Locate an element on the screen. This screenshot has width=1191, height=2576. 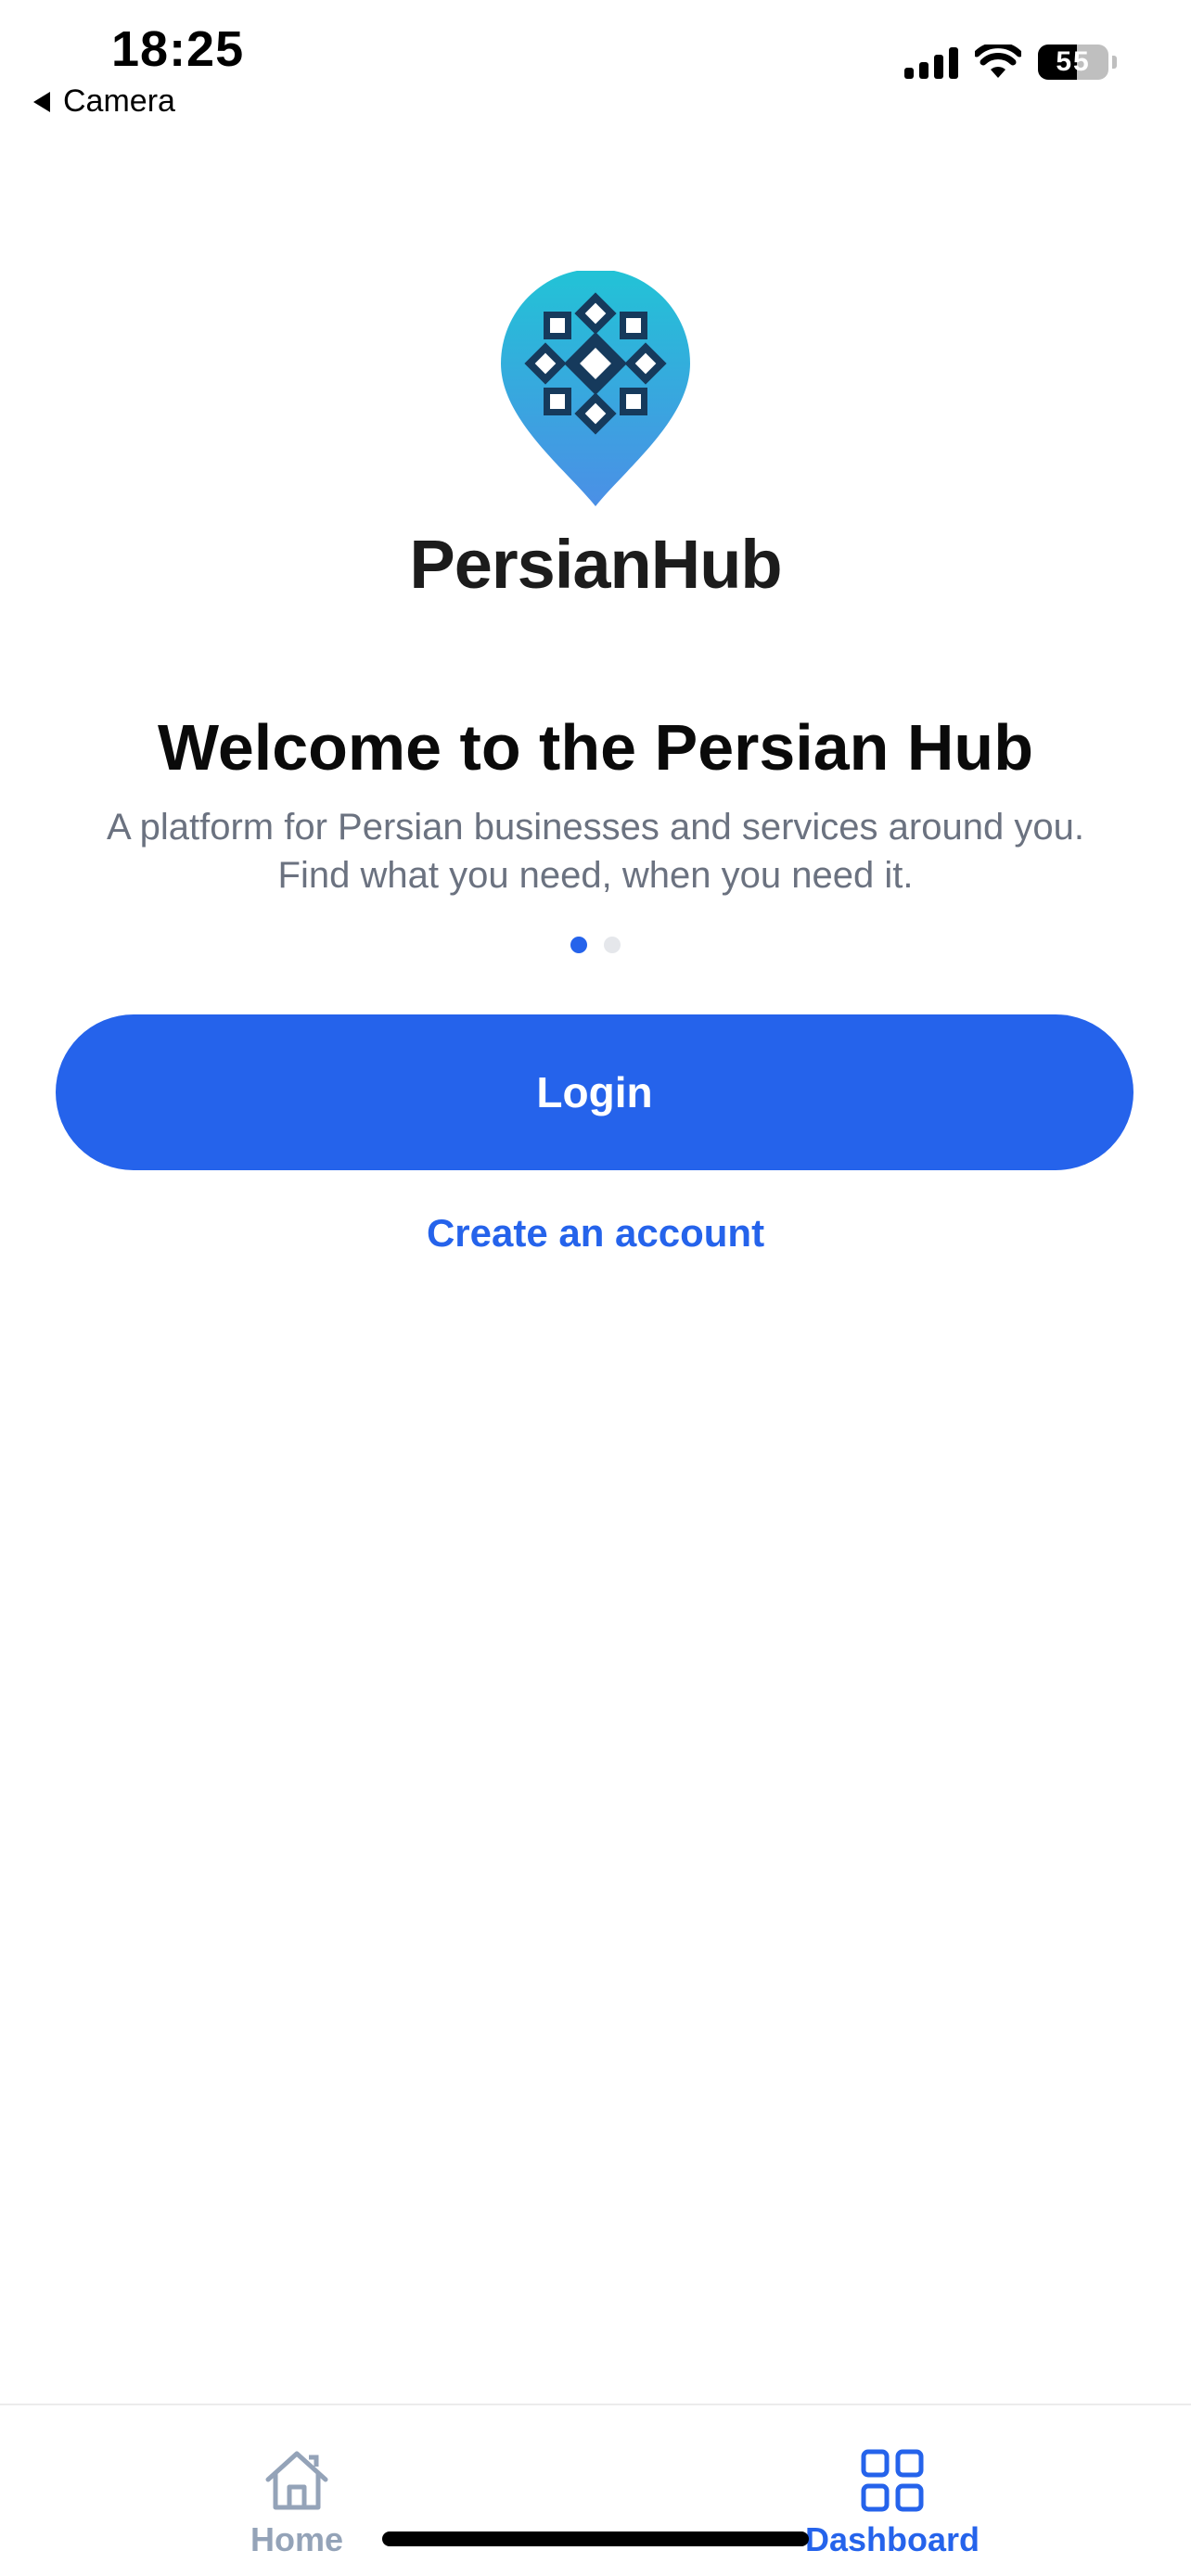
page-indicator is located at coordinates (595, 945).